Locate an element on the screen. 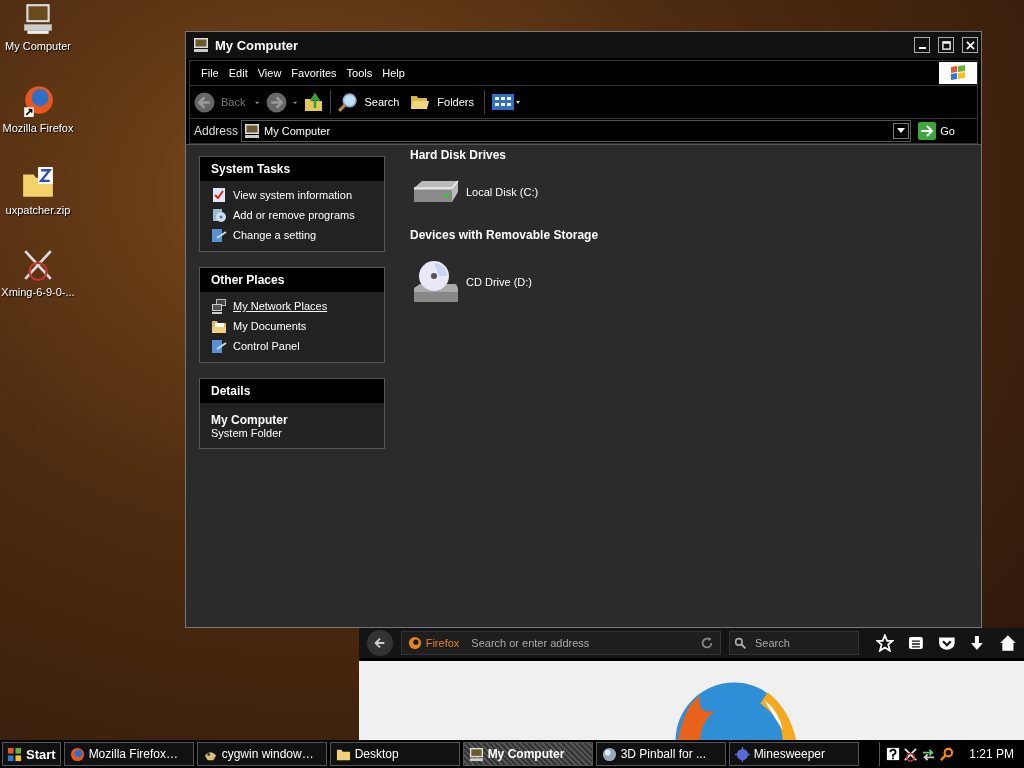 The width and height of the screenshot is (1024, 768). dropdown-button is located at coordinates (901, 131).